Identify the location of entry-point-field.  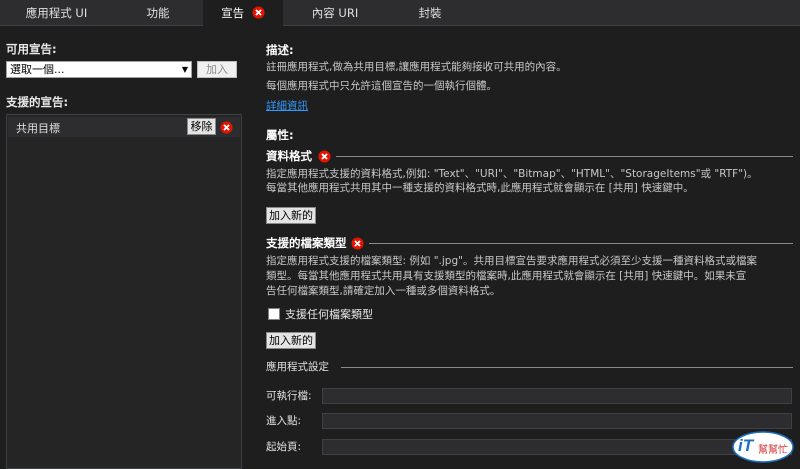
(557, 421).